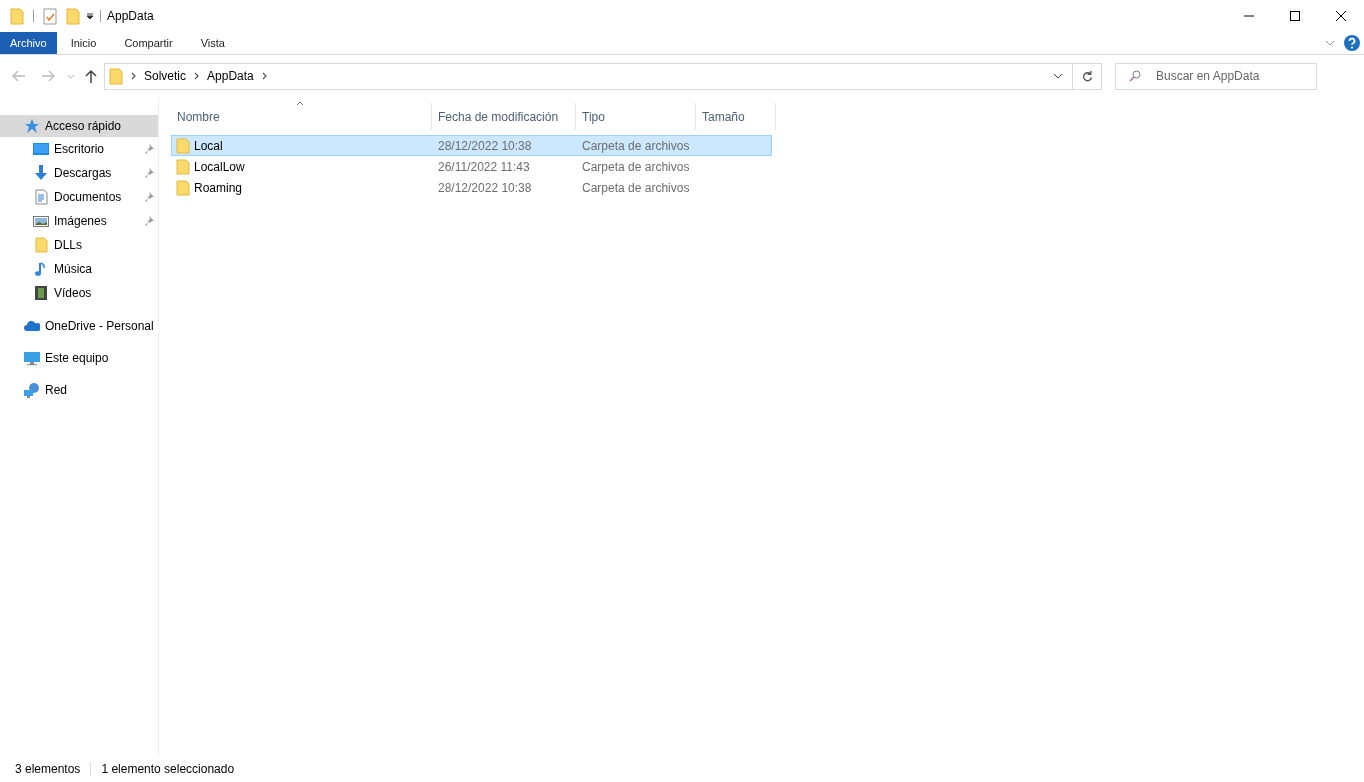 This screenshot has width=1364, height=782. What do you see at coordinates (79, 197) in the screenshot?
I see `sidebar-item: Documentos` at bounding box center [79, 197].